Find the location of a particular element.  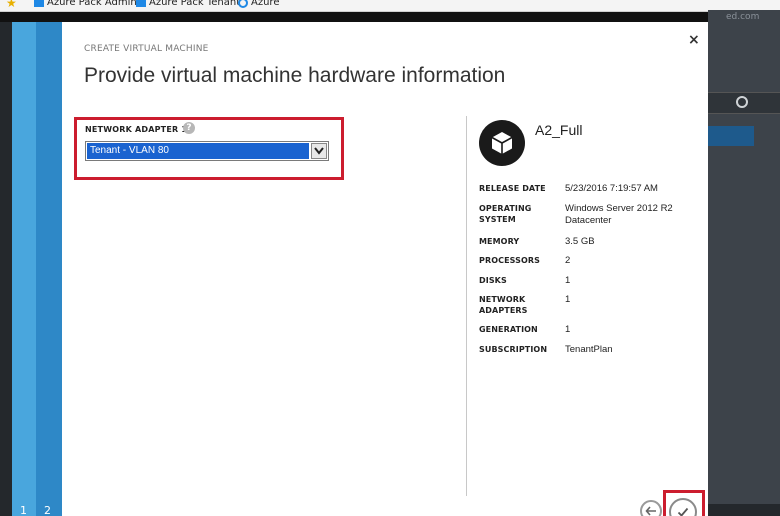

checkmark-icon is located at coordinates (683, 511).